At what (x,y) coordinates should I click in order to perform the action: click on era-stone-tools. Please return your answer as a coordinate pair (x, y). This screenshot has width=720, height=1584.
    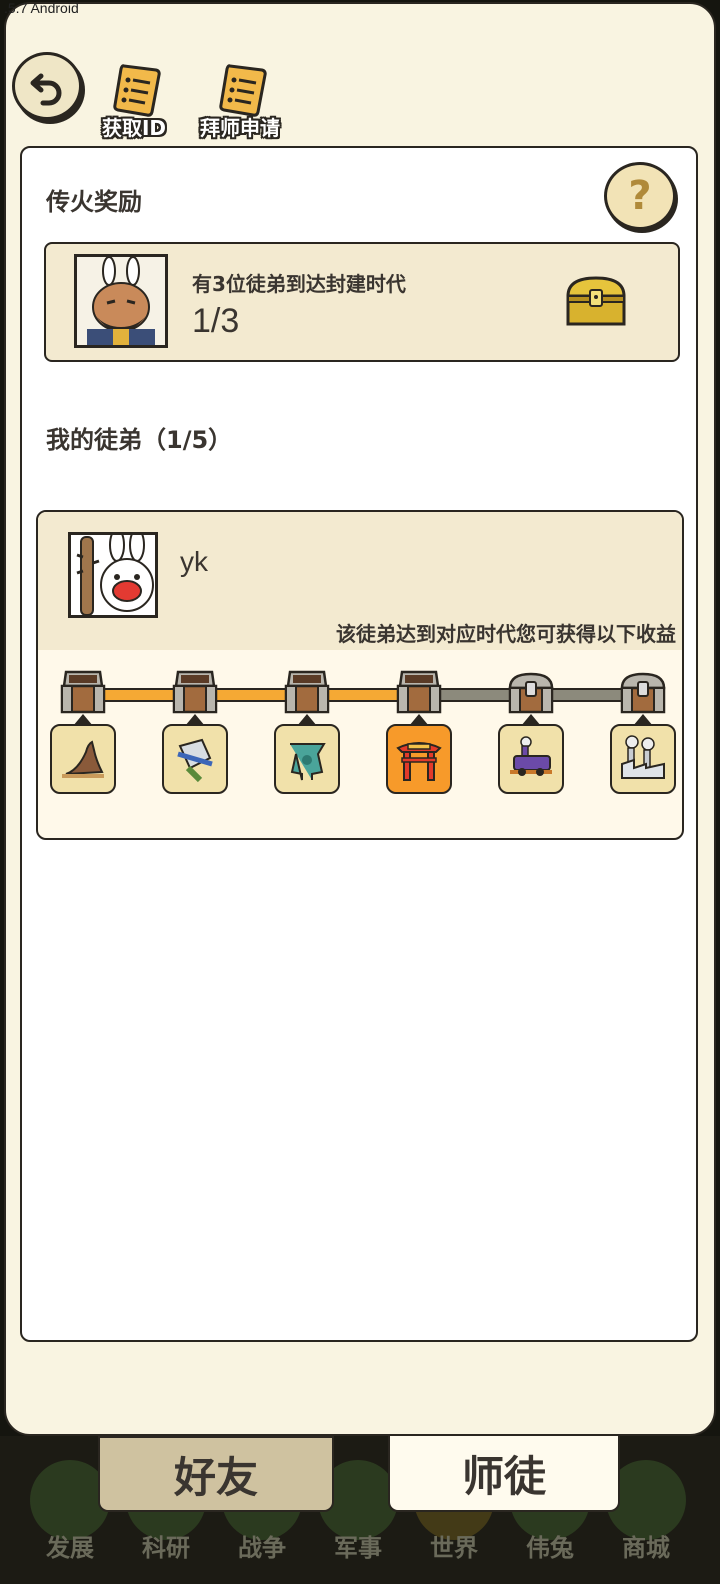
    Looking at the image, I should click on (195, 754).